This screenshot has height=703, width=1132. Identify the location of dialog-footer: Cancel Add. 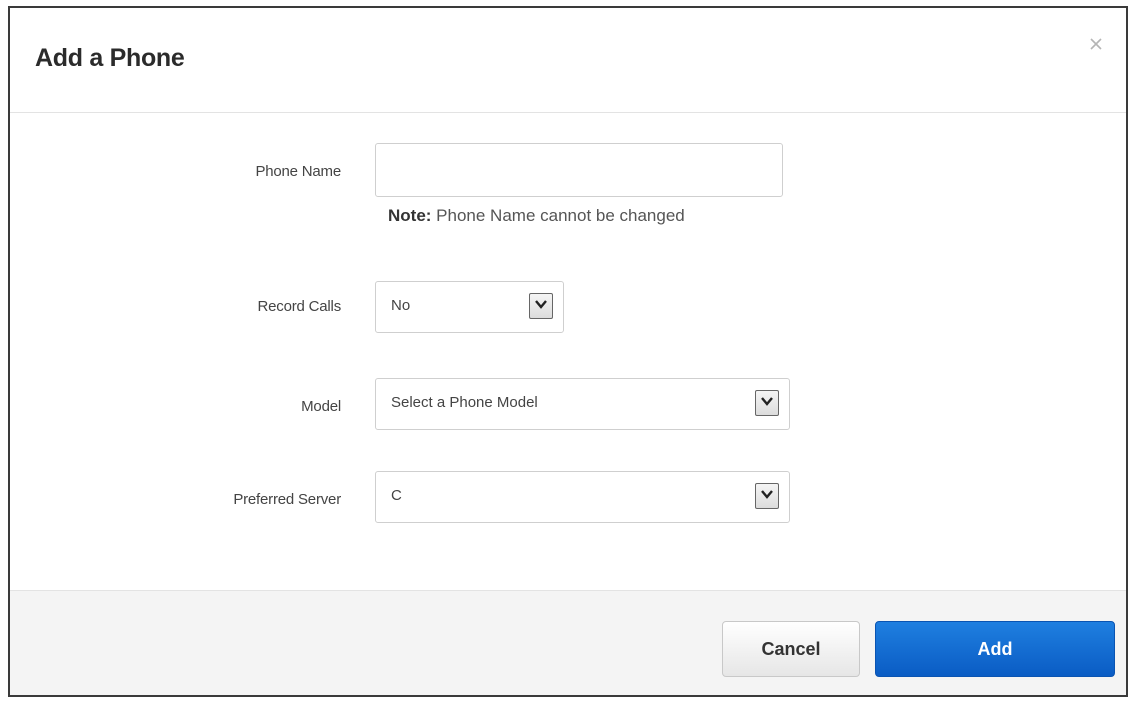
(568, 642).